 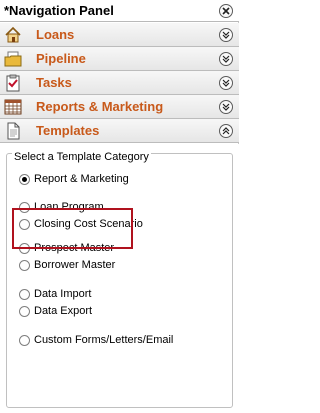 What do you see at coordinates (81, 157) in the screenshot?
I see `template-category-title: Select a Template Category` at bounding box center [81, 157].